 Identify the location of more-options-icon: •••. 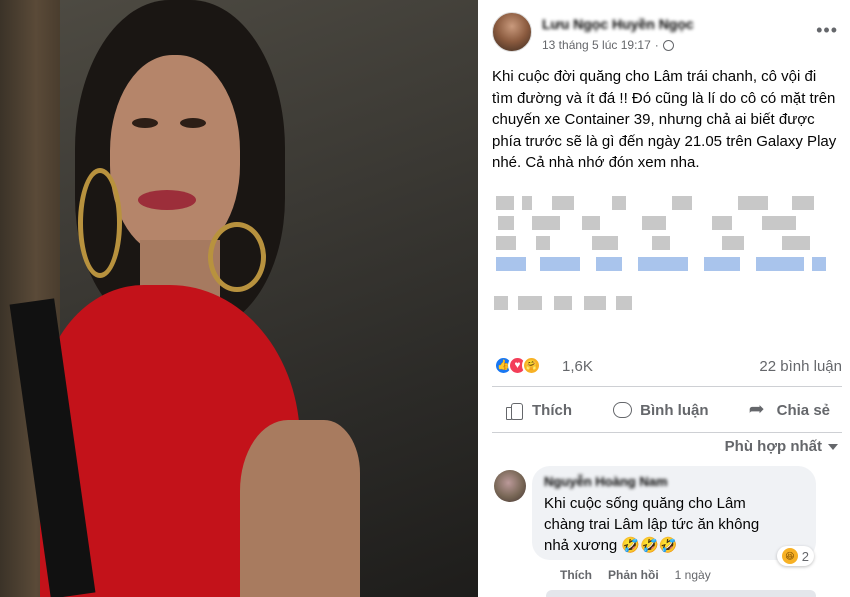
(827, 30).